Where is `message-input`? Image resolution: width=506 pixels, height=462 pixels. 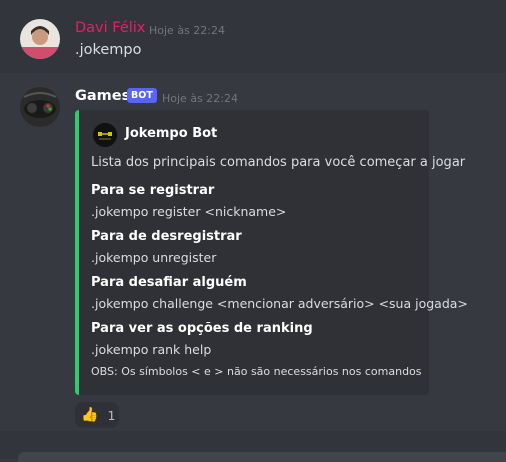 message-input is located at coordinates (262, 457).